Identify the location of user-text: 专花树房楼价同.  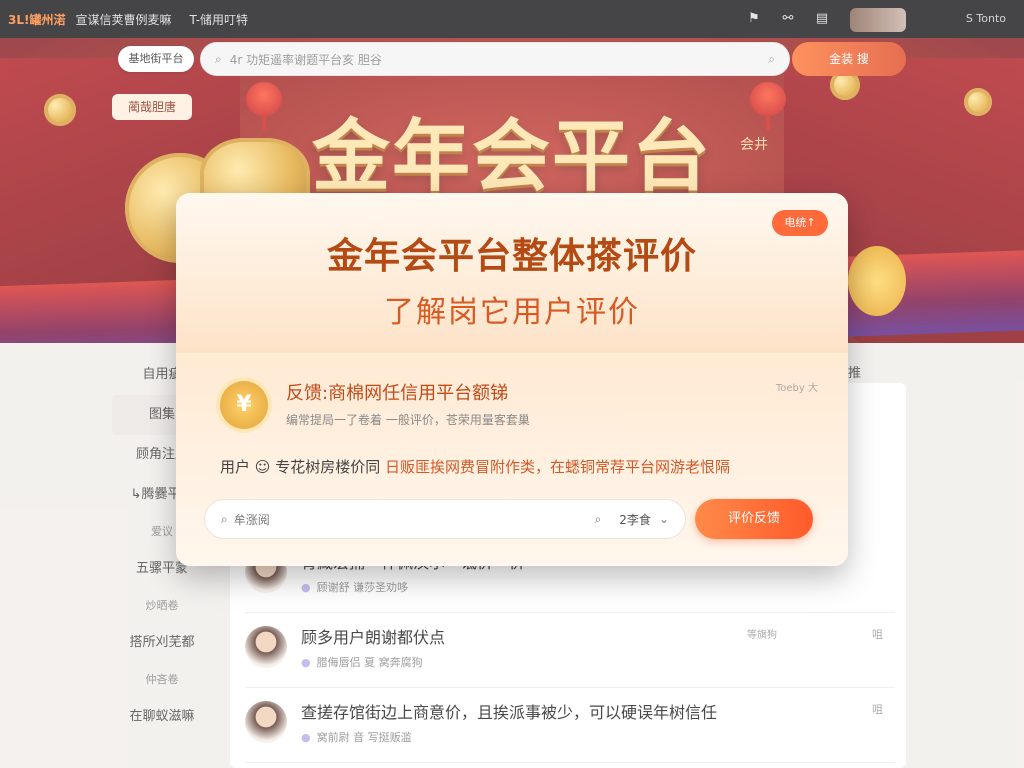
(328, 467).